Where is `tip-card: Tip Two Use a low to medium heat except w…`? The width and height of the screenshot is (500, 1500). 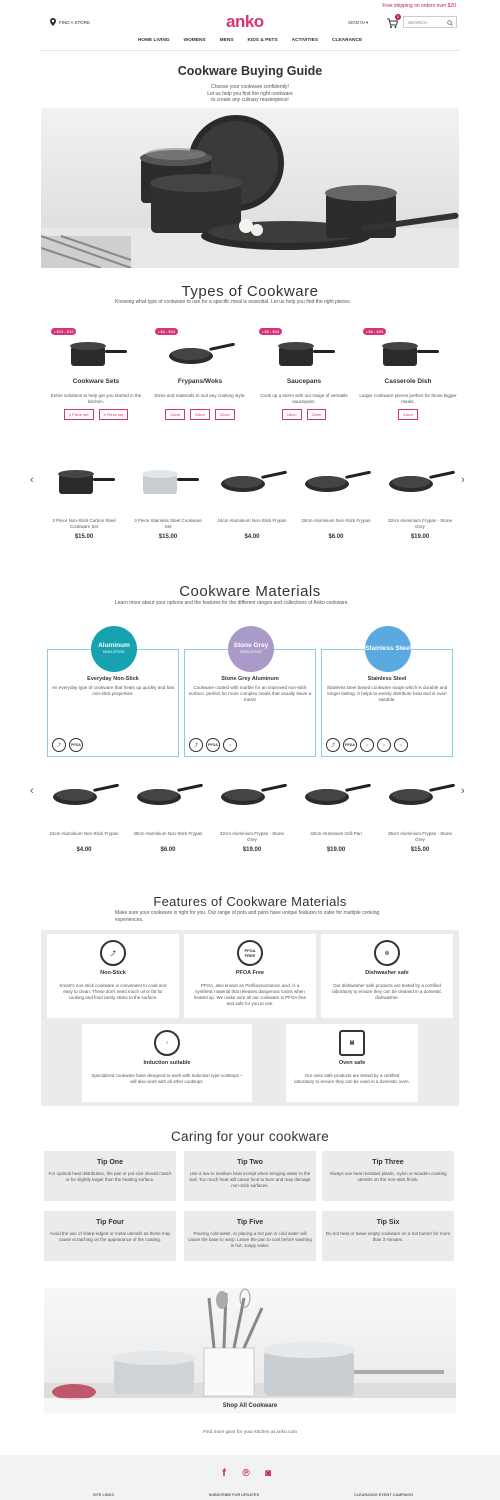 tip-card: Tip Two Use a low to medium heat except w… is located at coordinates (250, 1176).